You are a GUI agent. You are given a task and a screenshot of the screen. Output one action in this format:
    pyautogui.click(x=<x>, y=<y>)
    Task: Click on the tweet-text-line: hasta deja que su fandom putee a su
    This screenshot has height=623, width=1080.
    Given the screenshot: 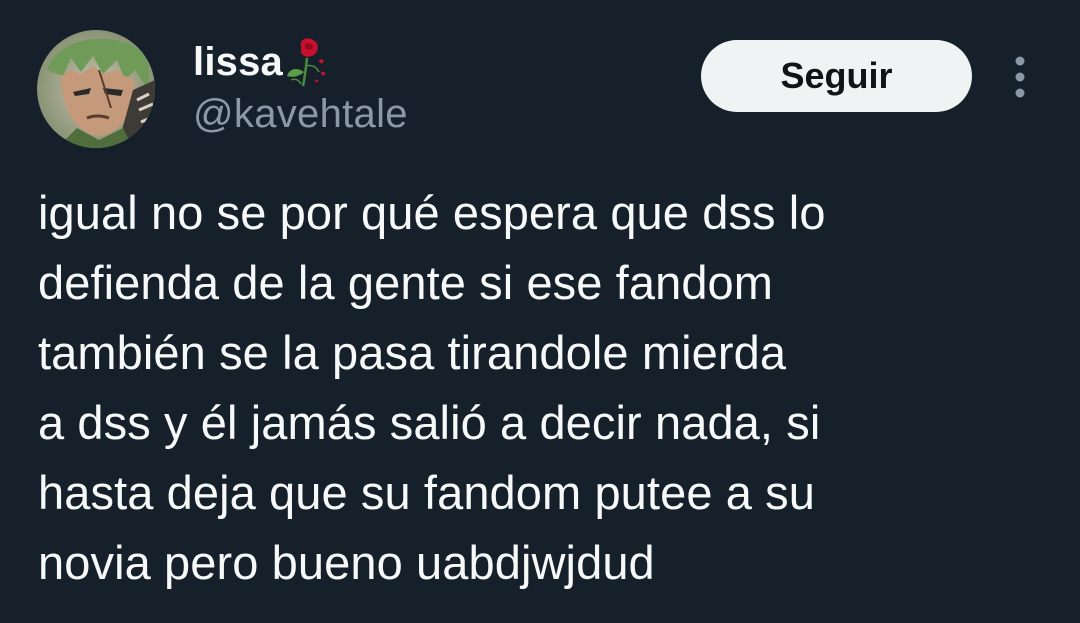 What is the action you would take?
    pyautogui.click(x=426, y=492)
    